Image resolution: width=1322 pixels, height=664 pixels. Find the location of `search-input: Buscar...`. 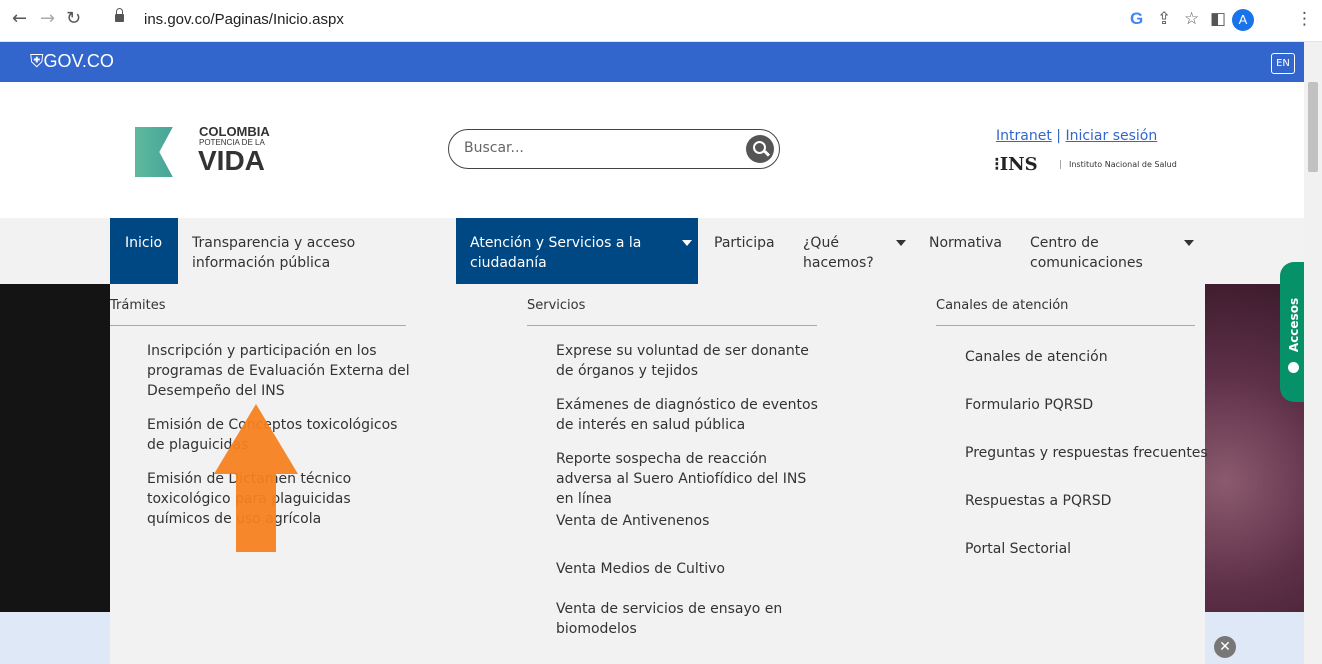

search-input: Buscar... is located at coordinates (494, 148).